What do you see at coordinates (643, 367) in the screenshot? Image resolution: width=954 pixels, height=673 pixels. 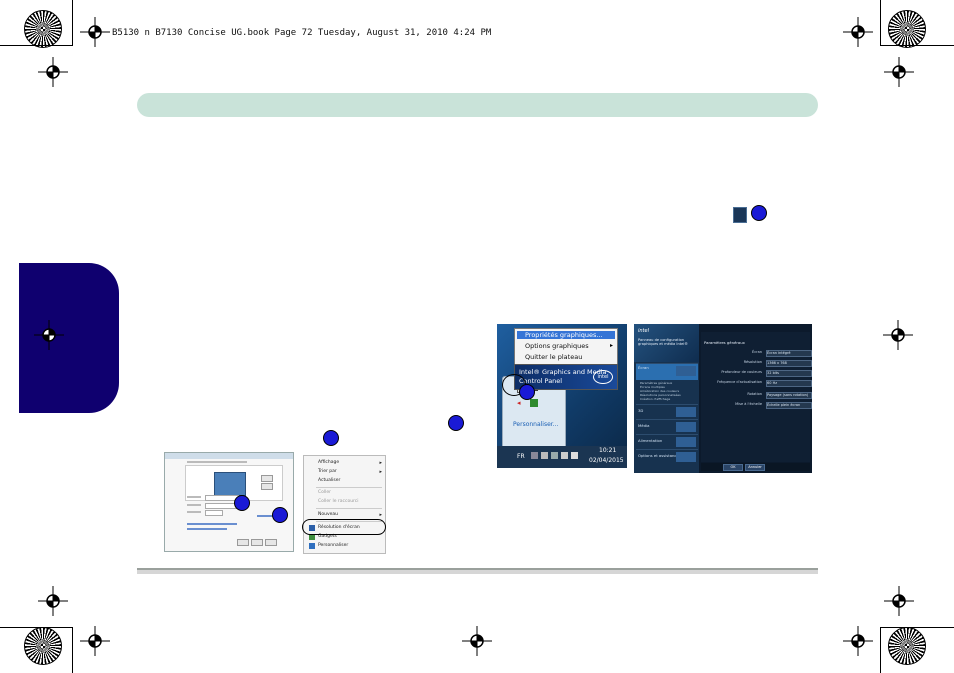 I see `nav-label: Écran` at bounding box center [643, 367].